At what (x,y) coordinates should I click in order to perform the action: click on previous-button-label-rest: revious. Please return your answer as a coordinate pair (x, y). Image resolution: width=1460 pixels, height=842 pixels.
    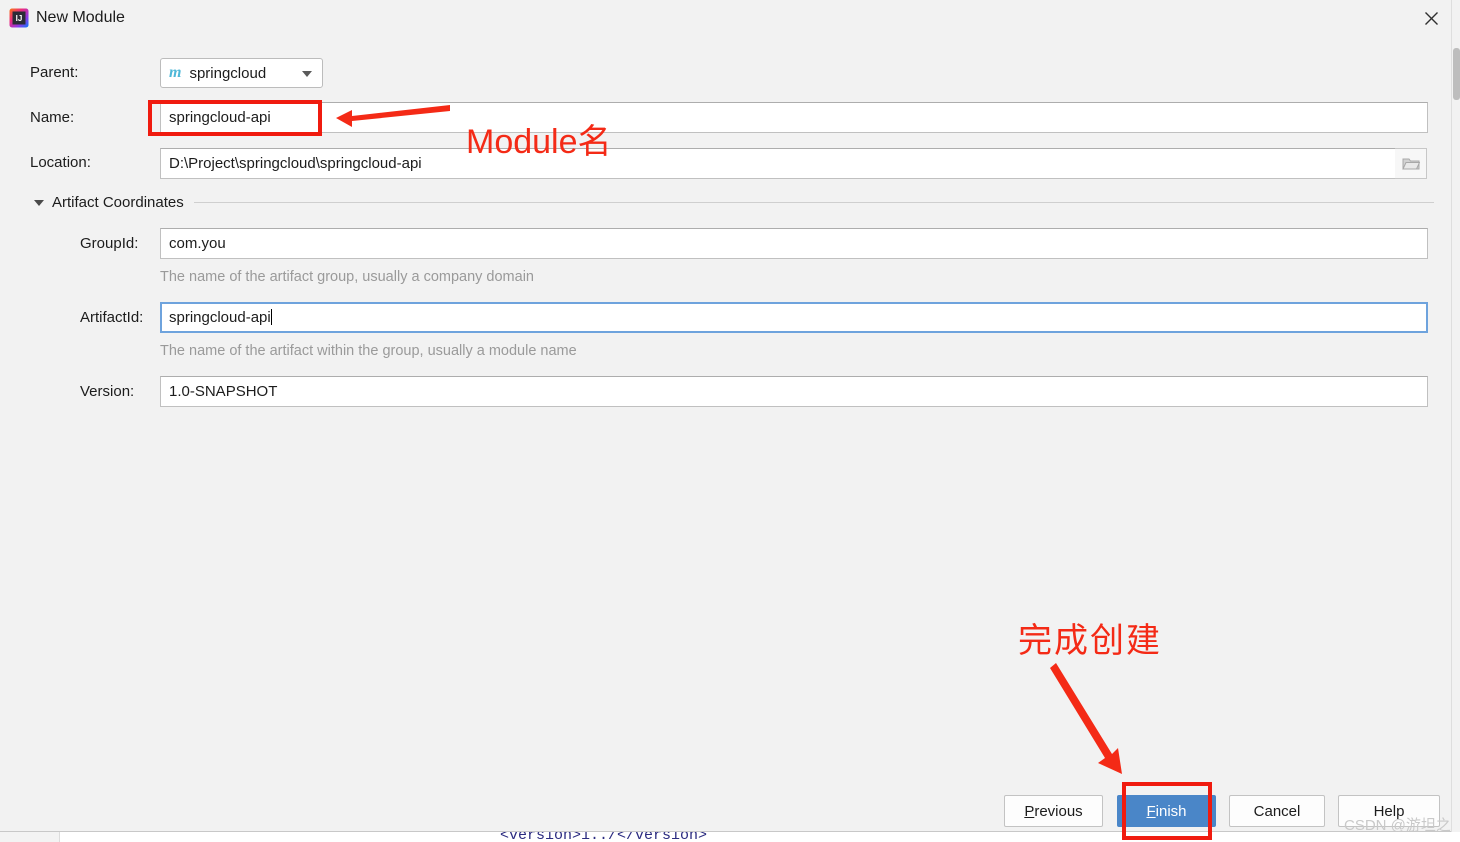
    Looking at the image, I should click on (1058, 811).